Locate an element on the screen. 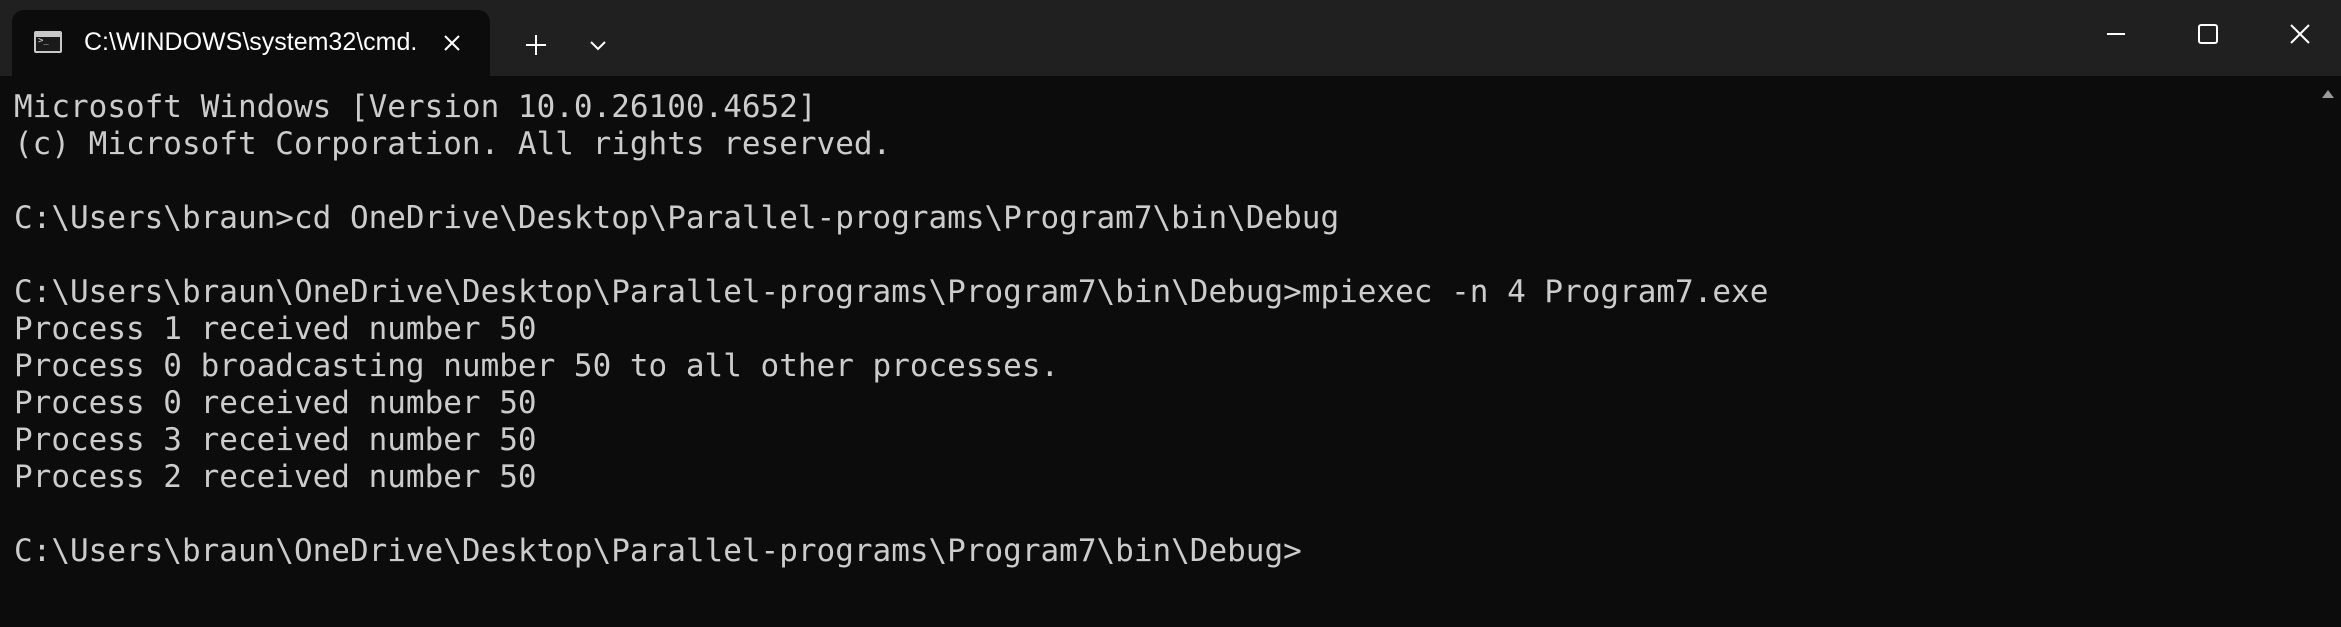  terminal-line: Process 3 received number 50 is located at coordinates (275, 440).